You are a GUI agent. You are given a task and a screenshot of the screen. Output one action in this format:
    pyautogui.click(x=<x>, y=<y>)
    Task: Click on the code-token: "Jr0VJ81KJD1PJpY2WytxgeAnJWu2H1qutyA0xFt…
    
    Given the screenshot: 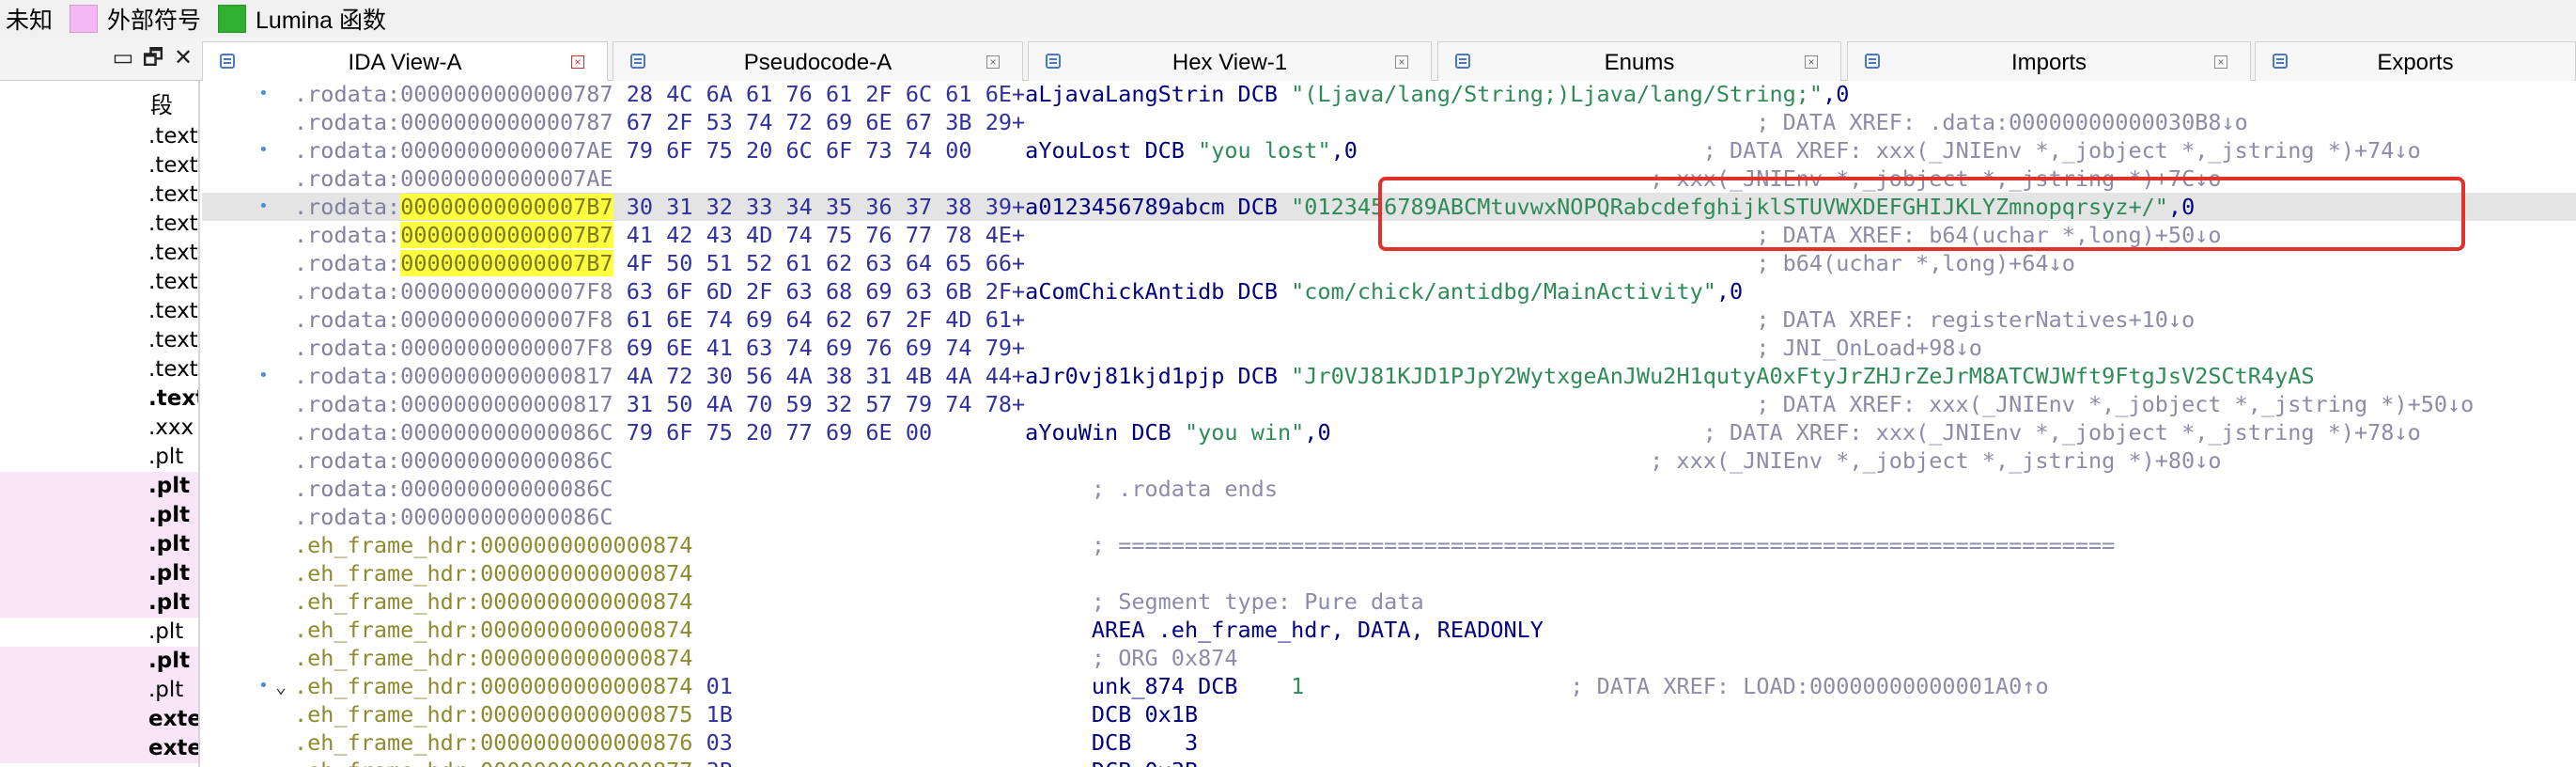 What is the action you would take?
    pyautogui.click(x=1803, y=376)
    